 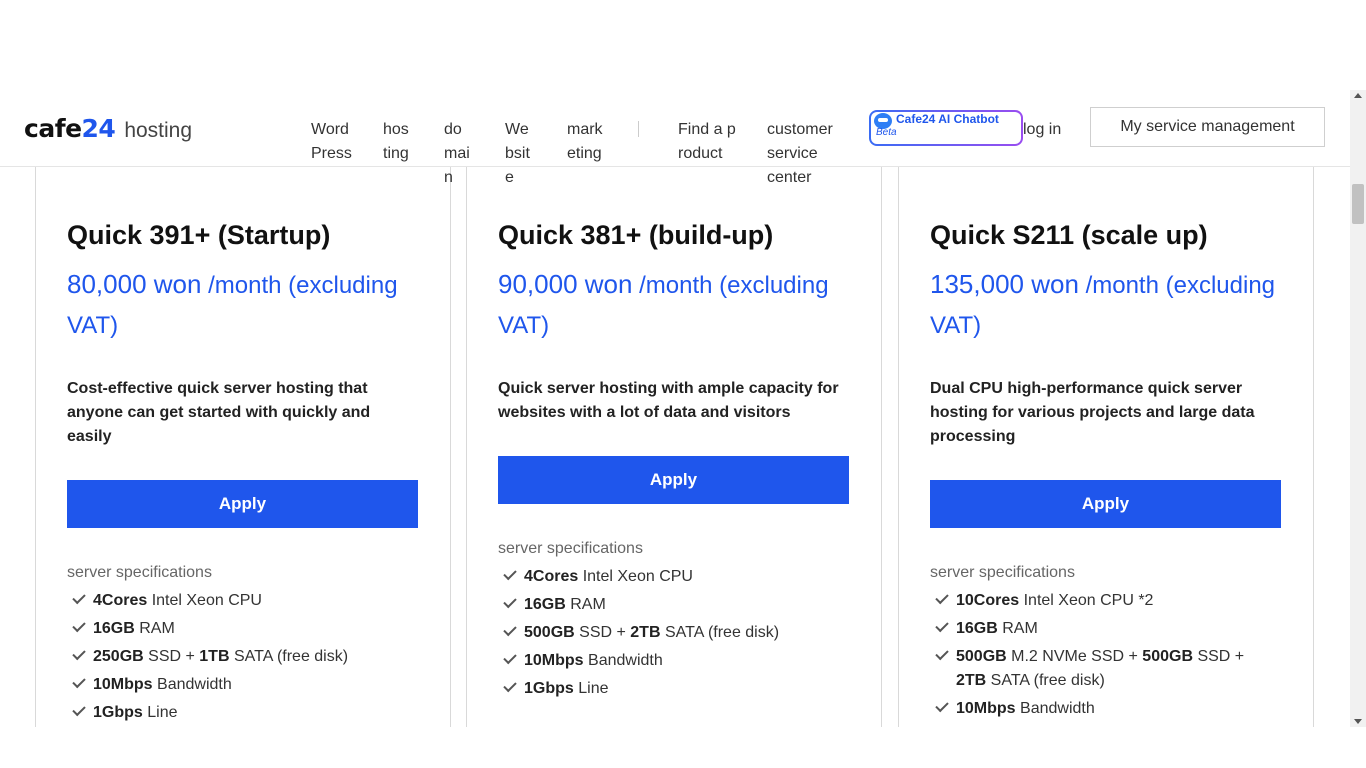 I want to click on plan-price: 90,000 won /month (excluding VAT), so click(x=673, y=305).